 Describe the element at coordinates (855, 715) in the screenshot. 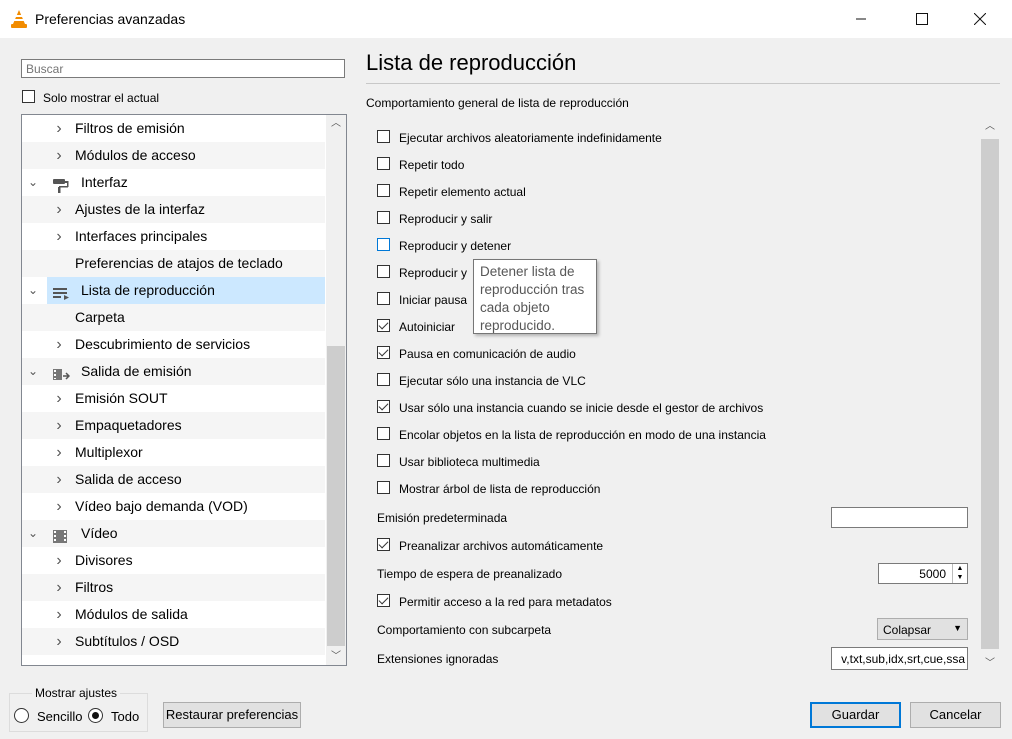

I see `save-button: Guardar` at that location.